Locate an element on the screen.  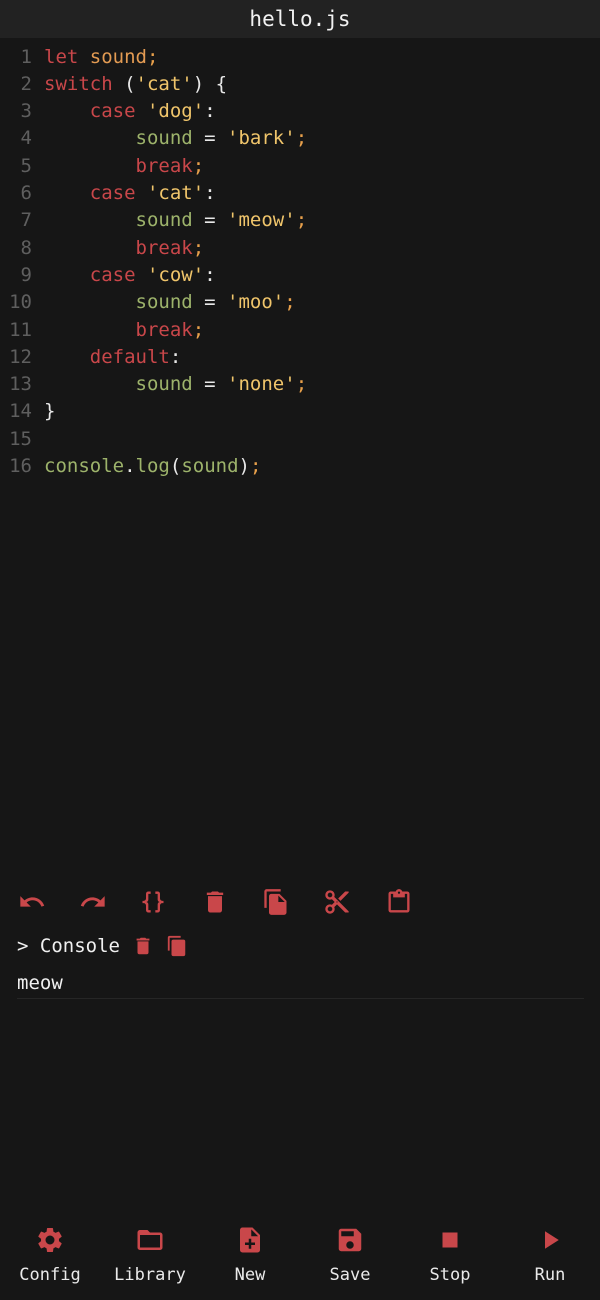
code-line: 16 console.log(sound); is located at coordinates (300, 466).